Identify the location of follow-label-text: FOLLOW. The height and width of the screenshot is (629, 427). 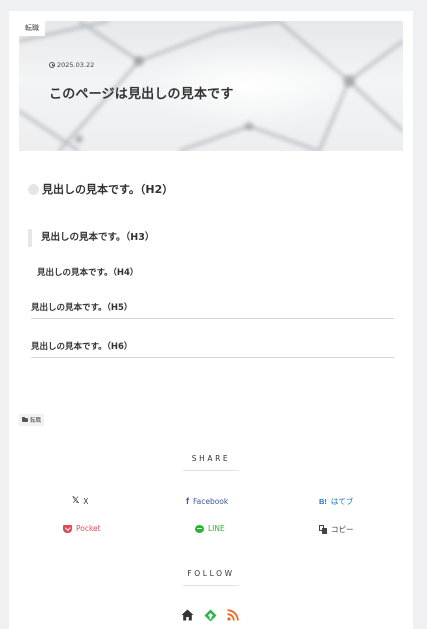
(211, 573).